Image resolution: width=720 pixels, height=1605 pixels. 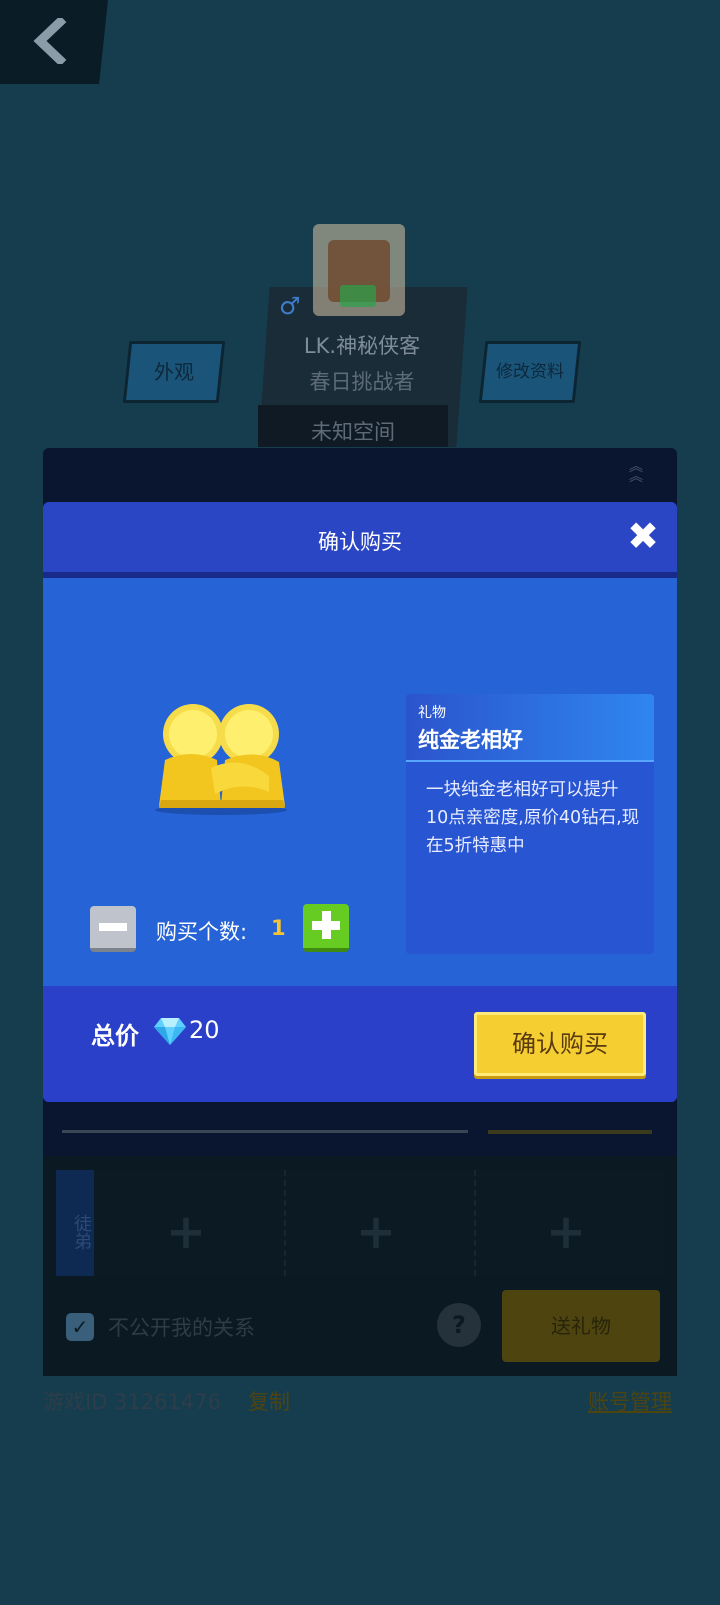 I want to click on edit-profile-button-label: 修改资料, so click(x=530, y=372).